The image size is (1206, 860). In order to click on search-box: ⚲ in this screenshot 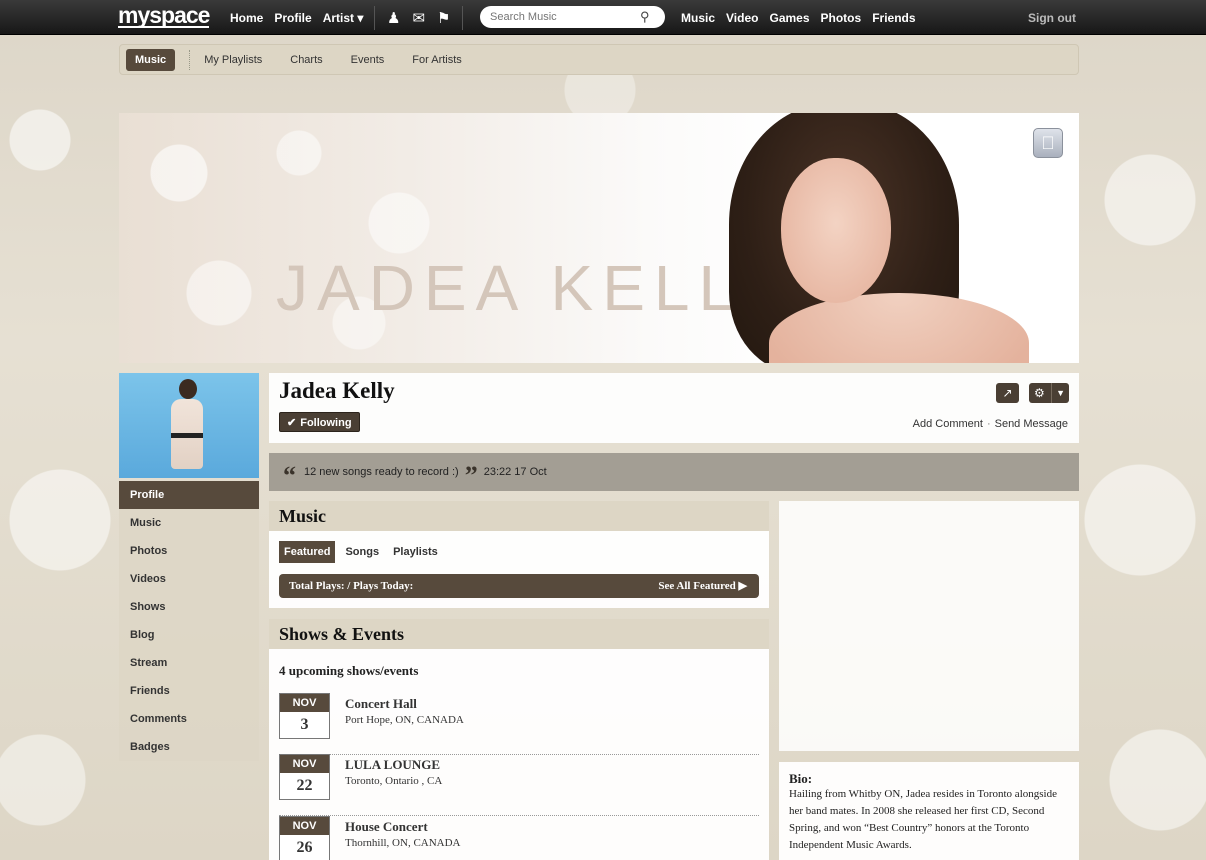, I will do `click(572, 17)`.